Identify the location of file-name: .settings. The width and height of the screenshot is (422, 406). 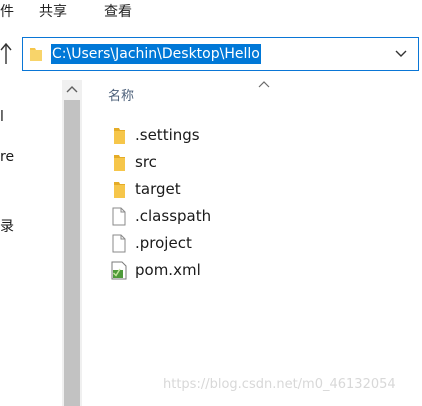
(167, 135).